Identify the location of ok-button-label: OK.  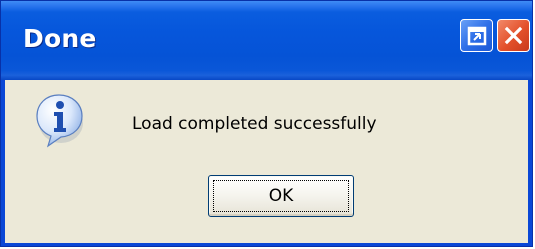
(281, 196).